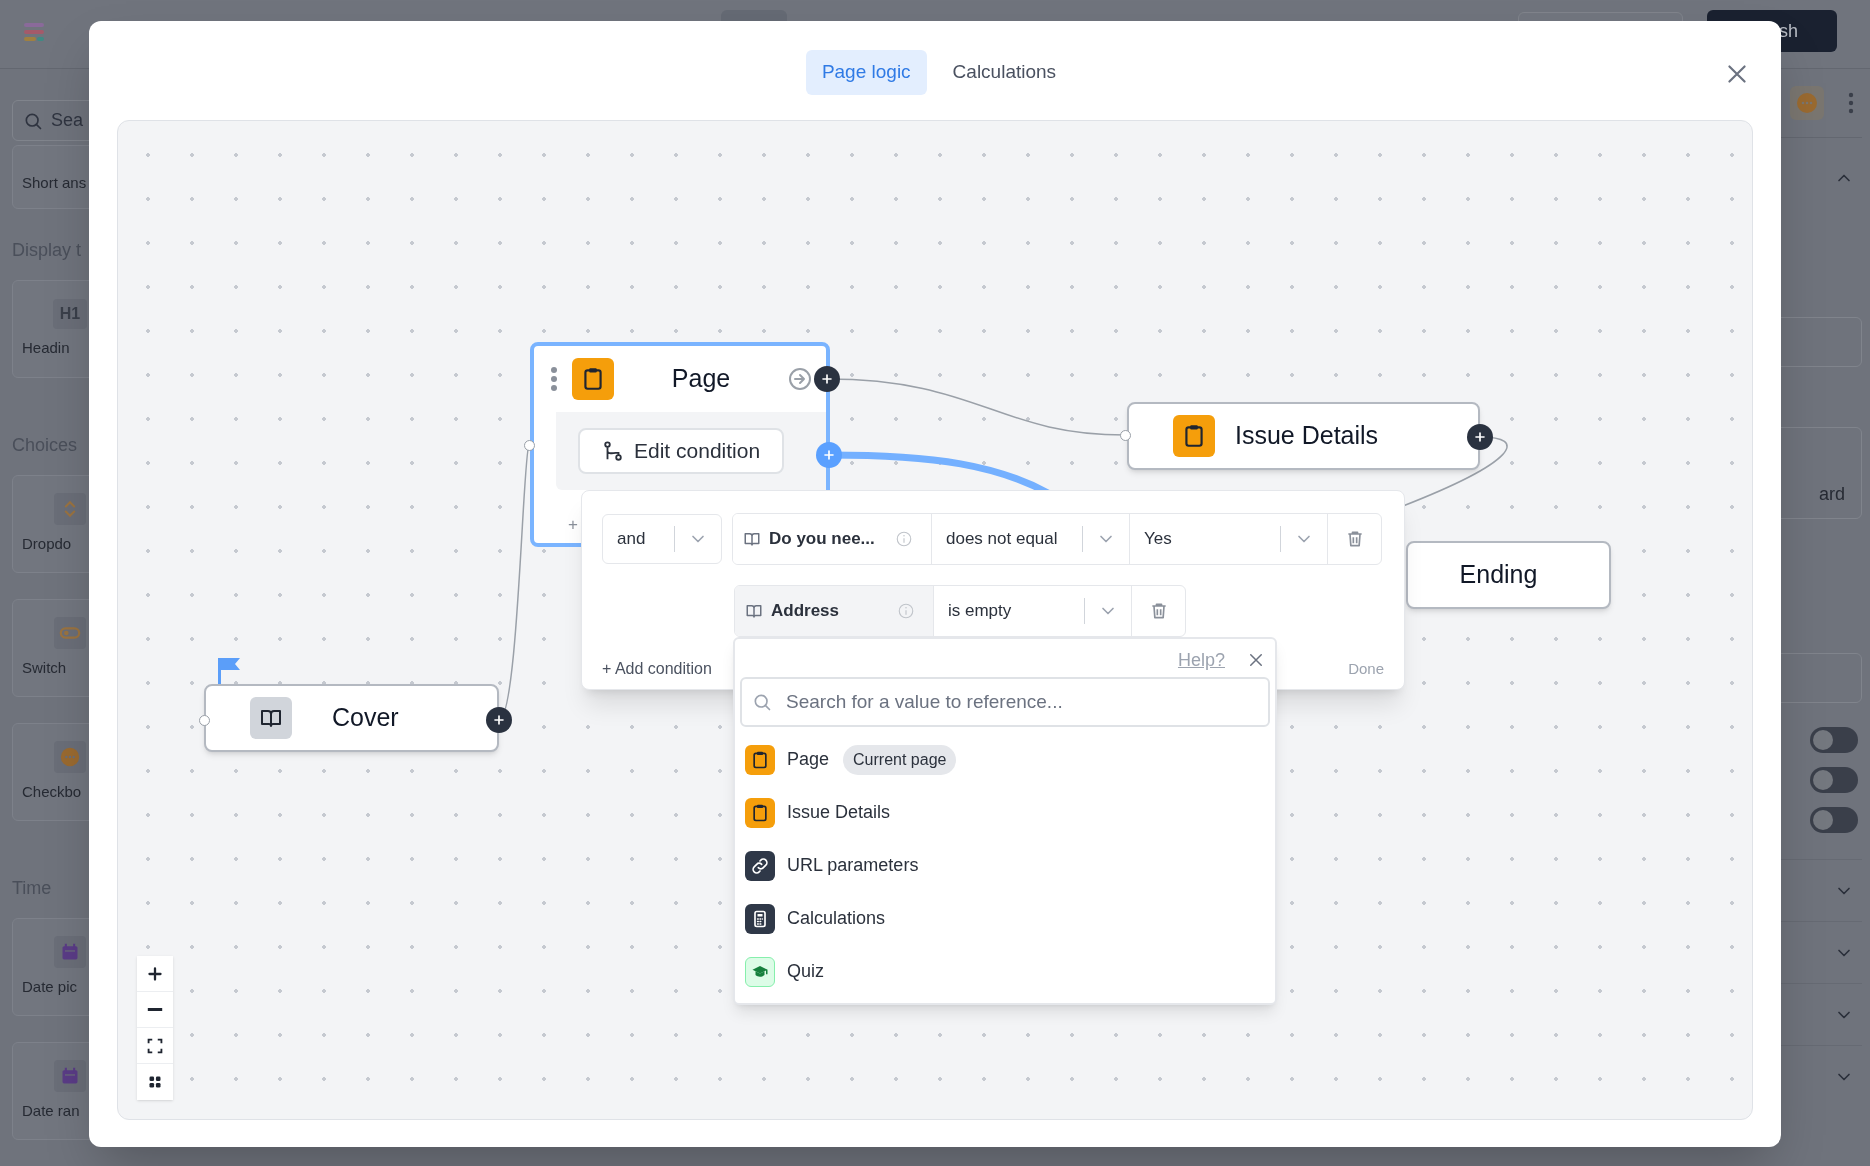 This screenshot has height=1166, width=1870. Describe the element at coordinates (900, 759) in the screenshot. I see `current-page-badge: Current page` at that location.